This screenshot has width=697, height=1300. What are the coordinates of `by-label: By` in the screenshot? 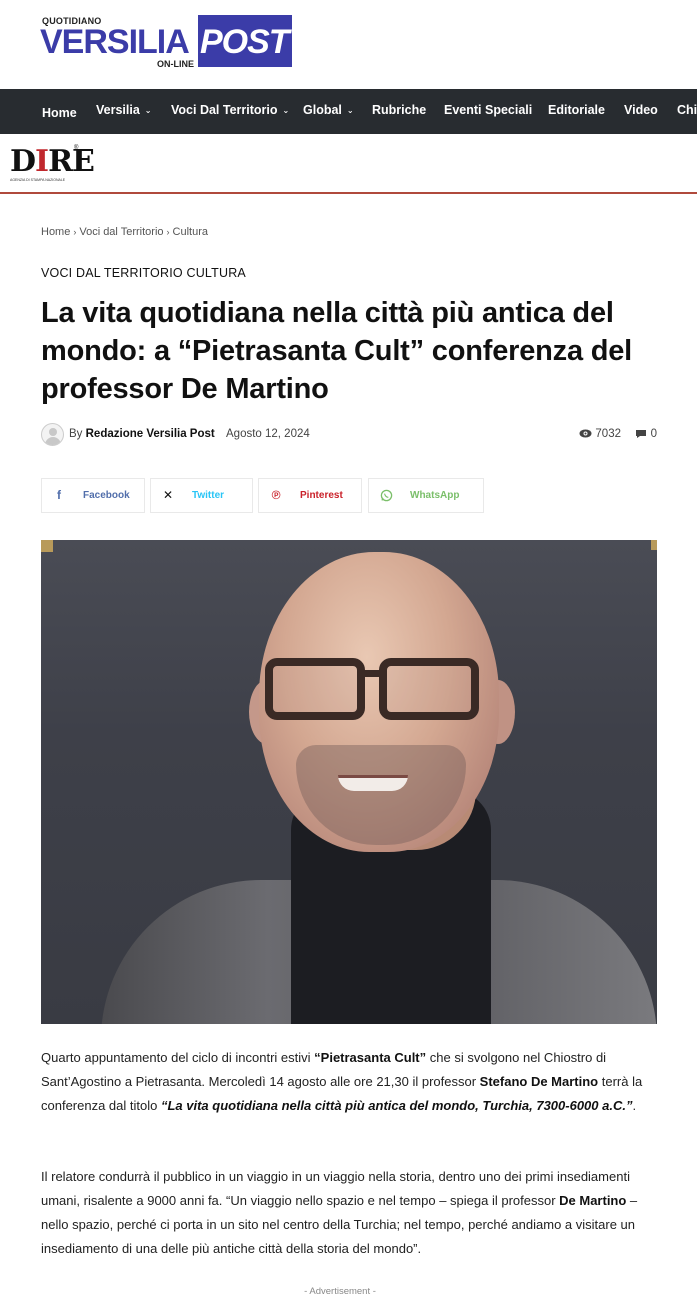 It's located at (76, 434).